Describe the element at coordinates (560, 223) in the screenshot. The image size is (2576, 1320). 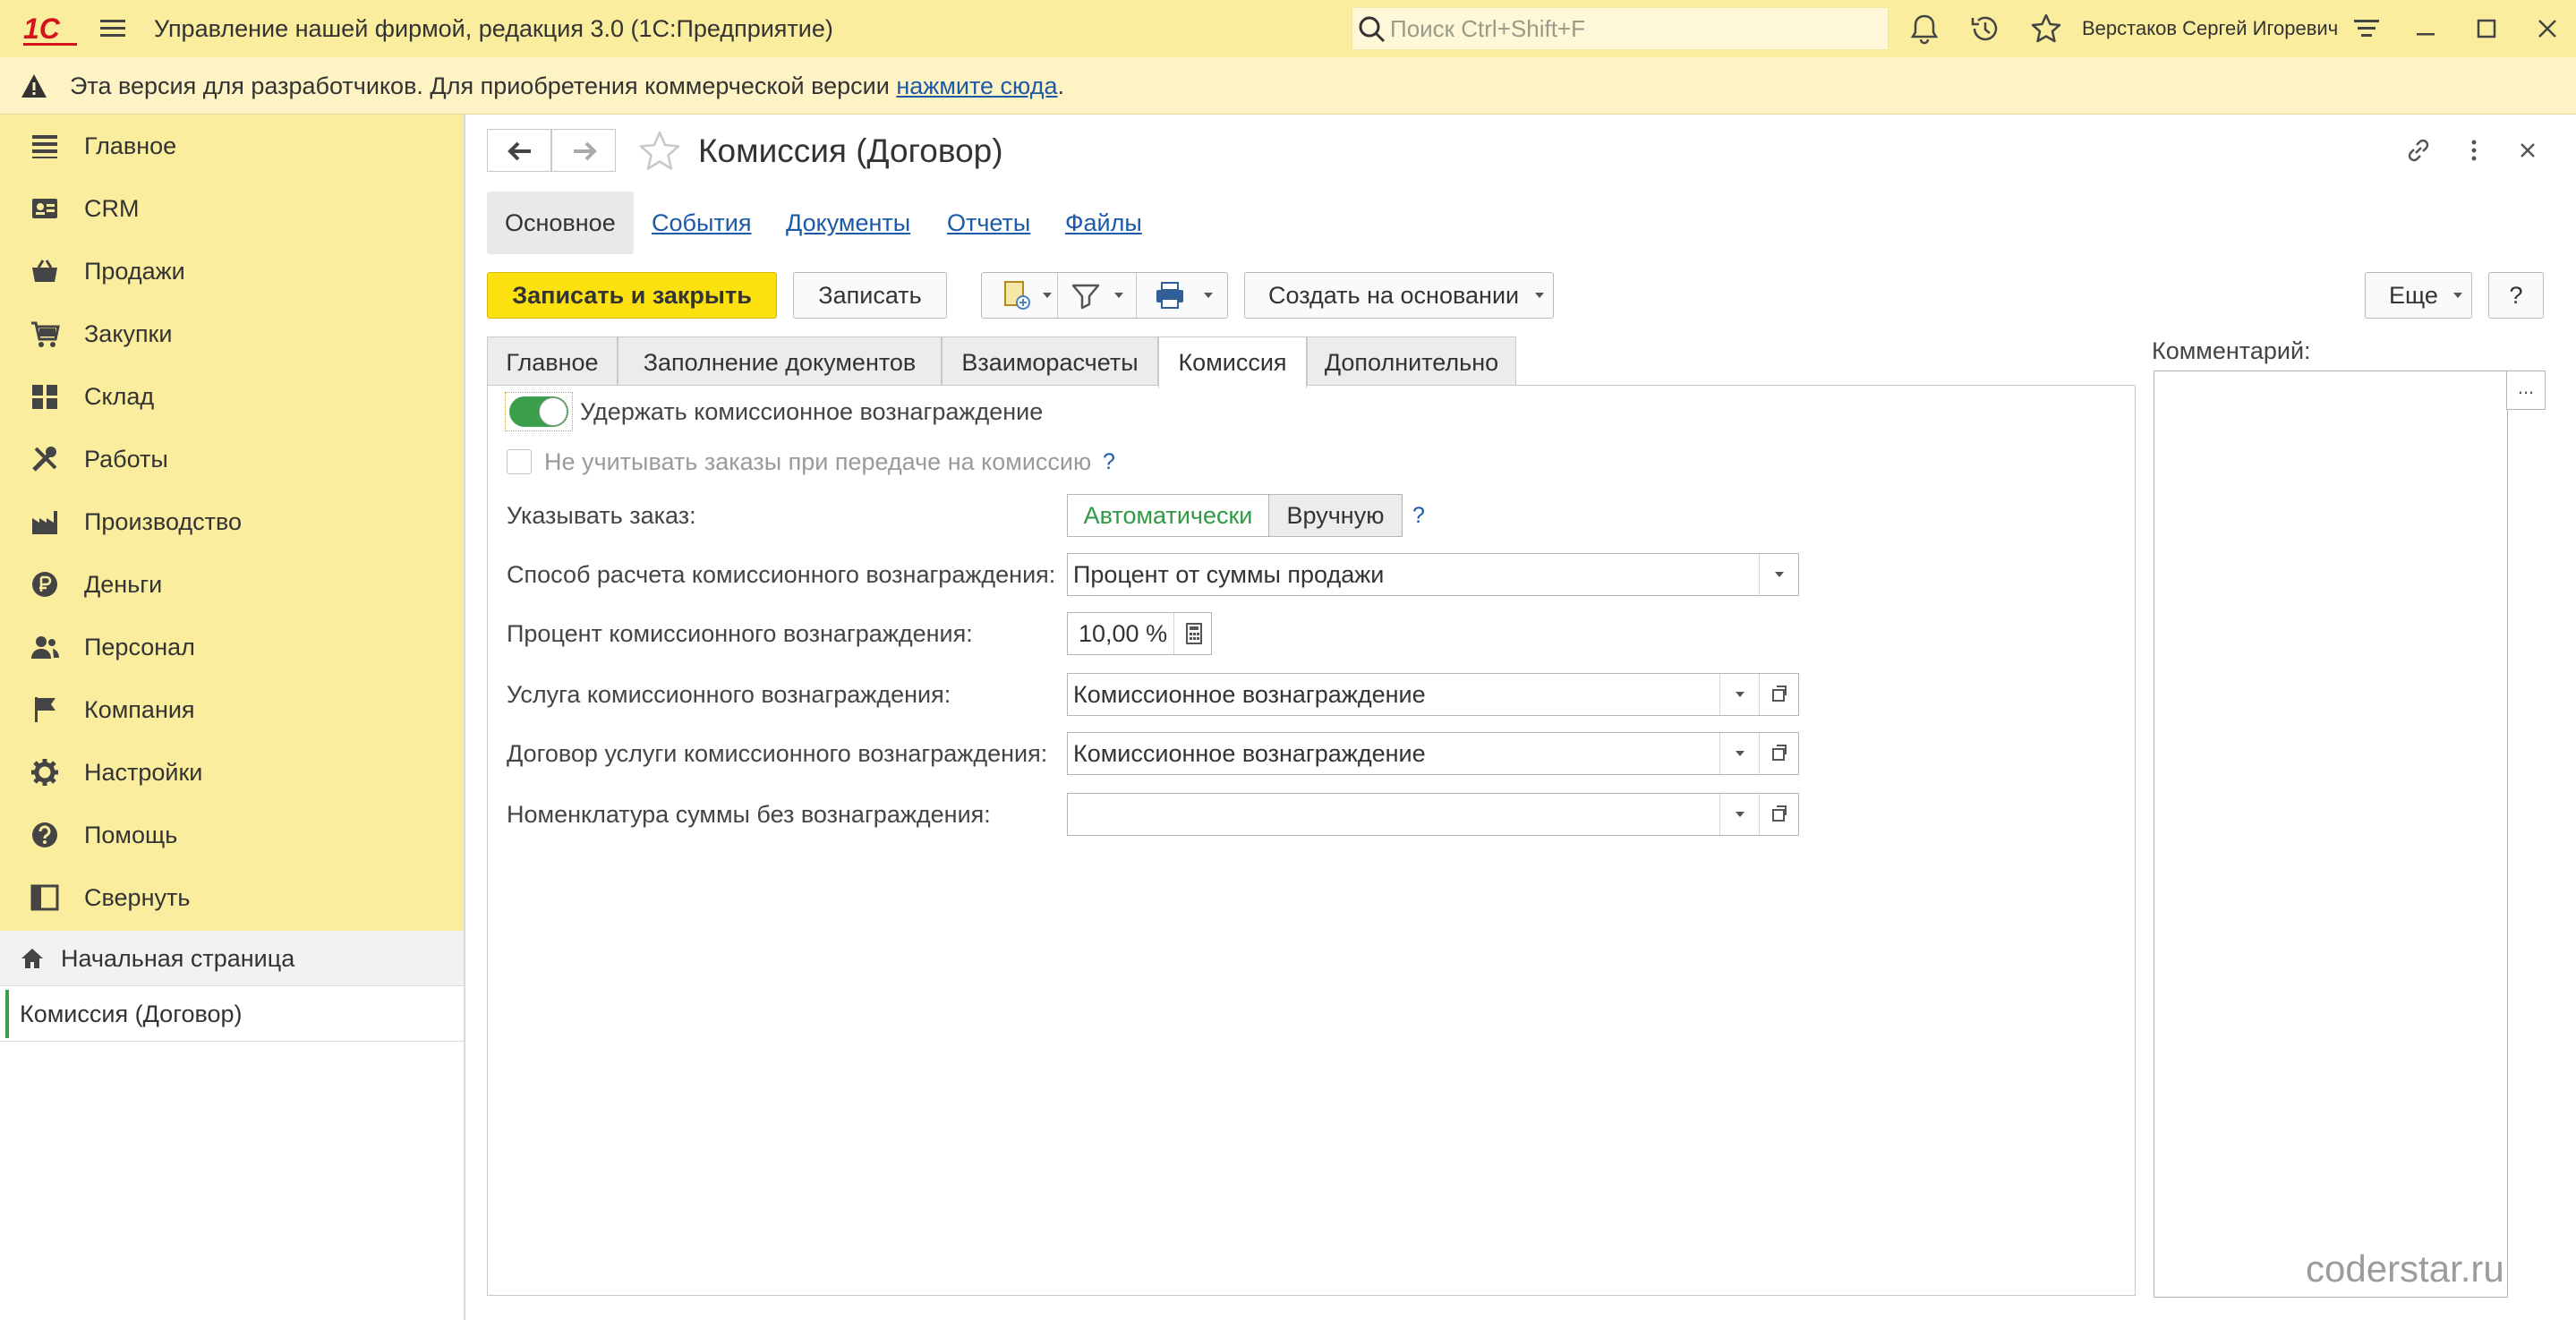
I see `tab-main: Основное` at that location.